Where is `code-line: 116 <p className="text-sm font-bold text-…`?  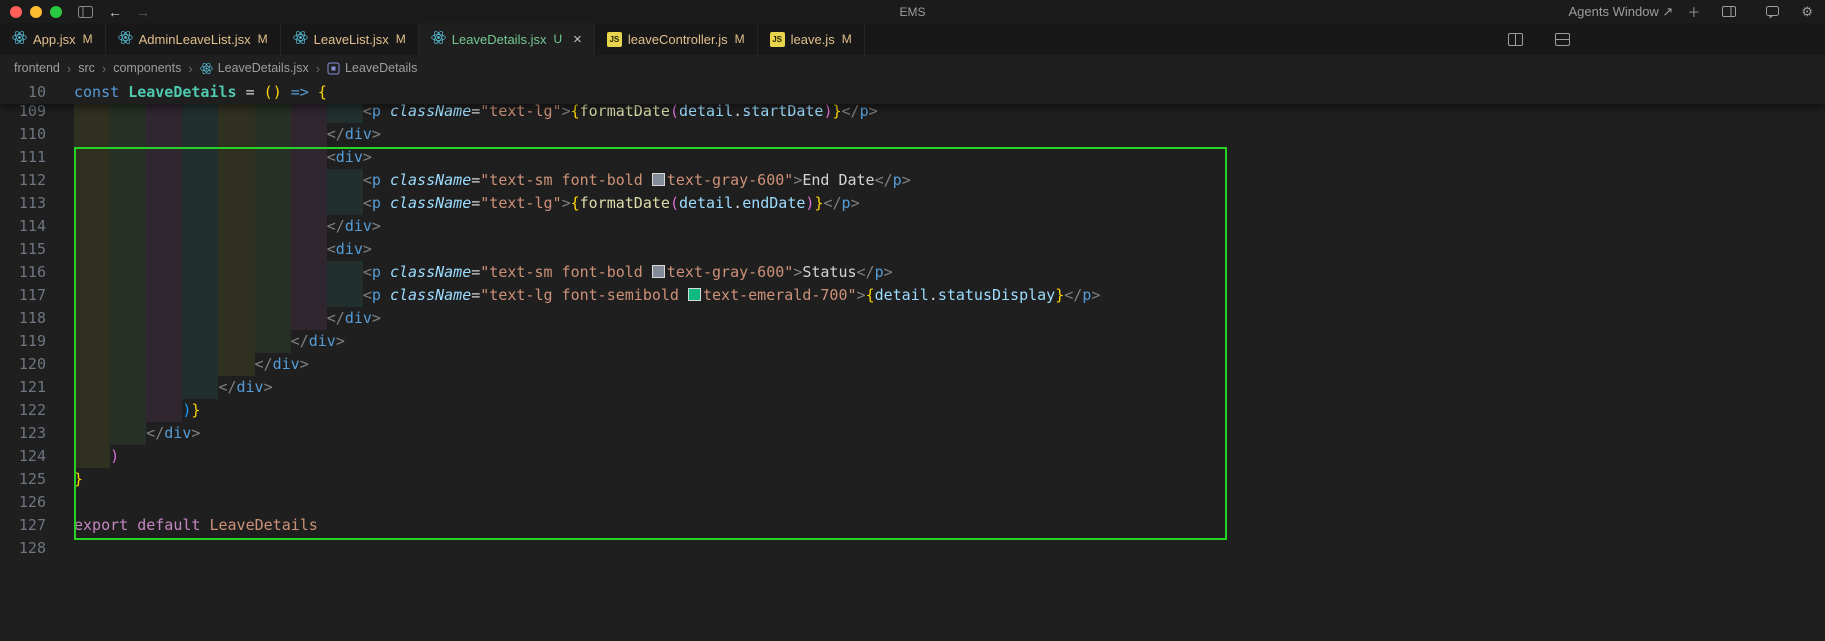 code-line: 116 <p className="text-sm font-bold text-… is located at coordinates (912, 272).